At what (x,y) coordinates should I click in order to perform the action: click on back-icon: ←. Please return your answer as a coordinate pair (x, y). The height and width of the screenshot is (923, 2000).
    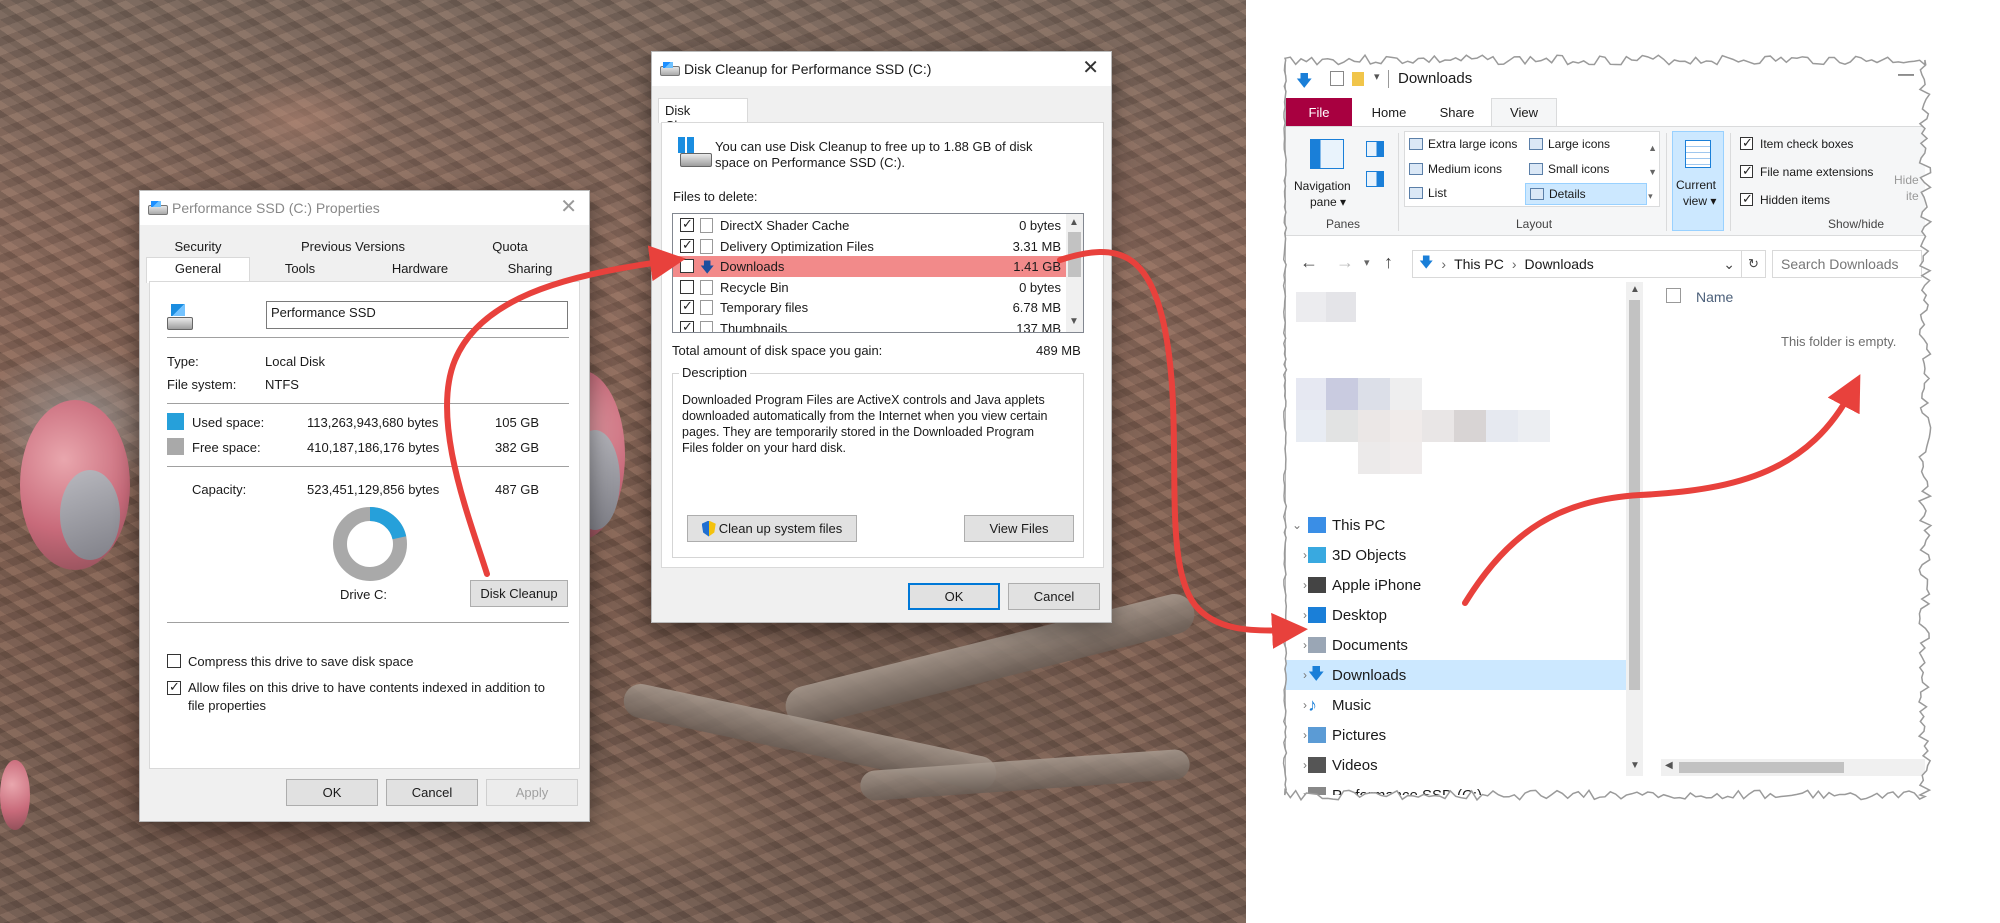
    Looking at the image, I should click on (1309, 262).